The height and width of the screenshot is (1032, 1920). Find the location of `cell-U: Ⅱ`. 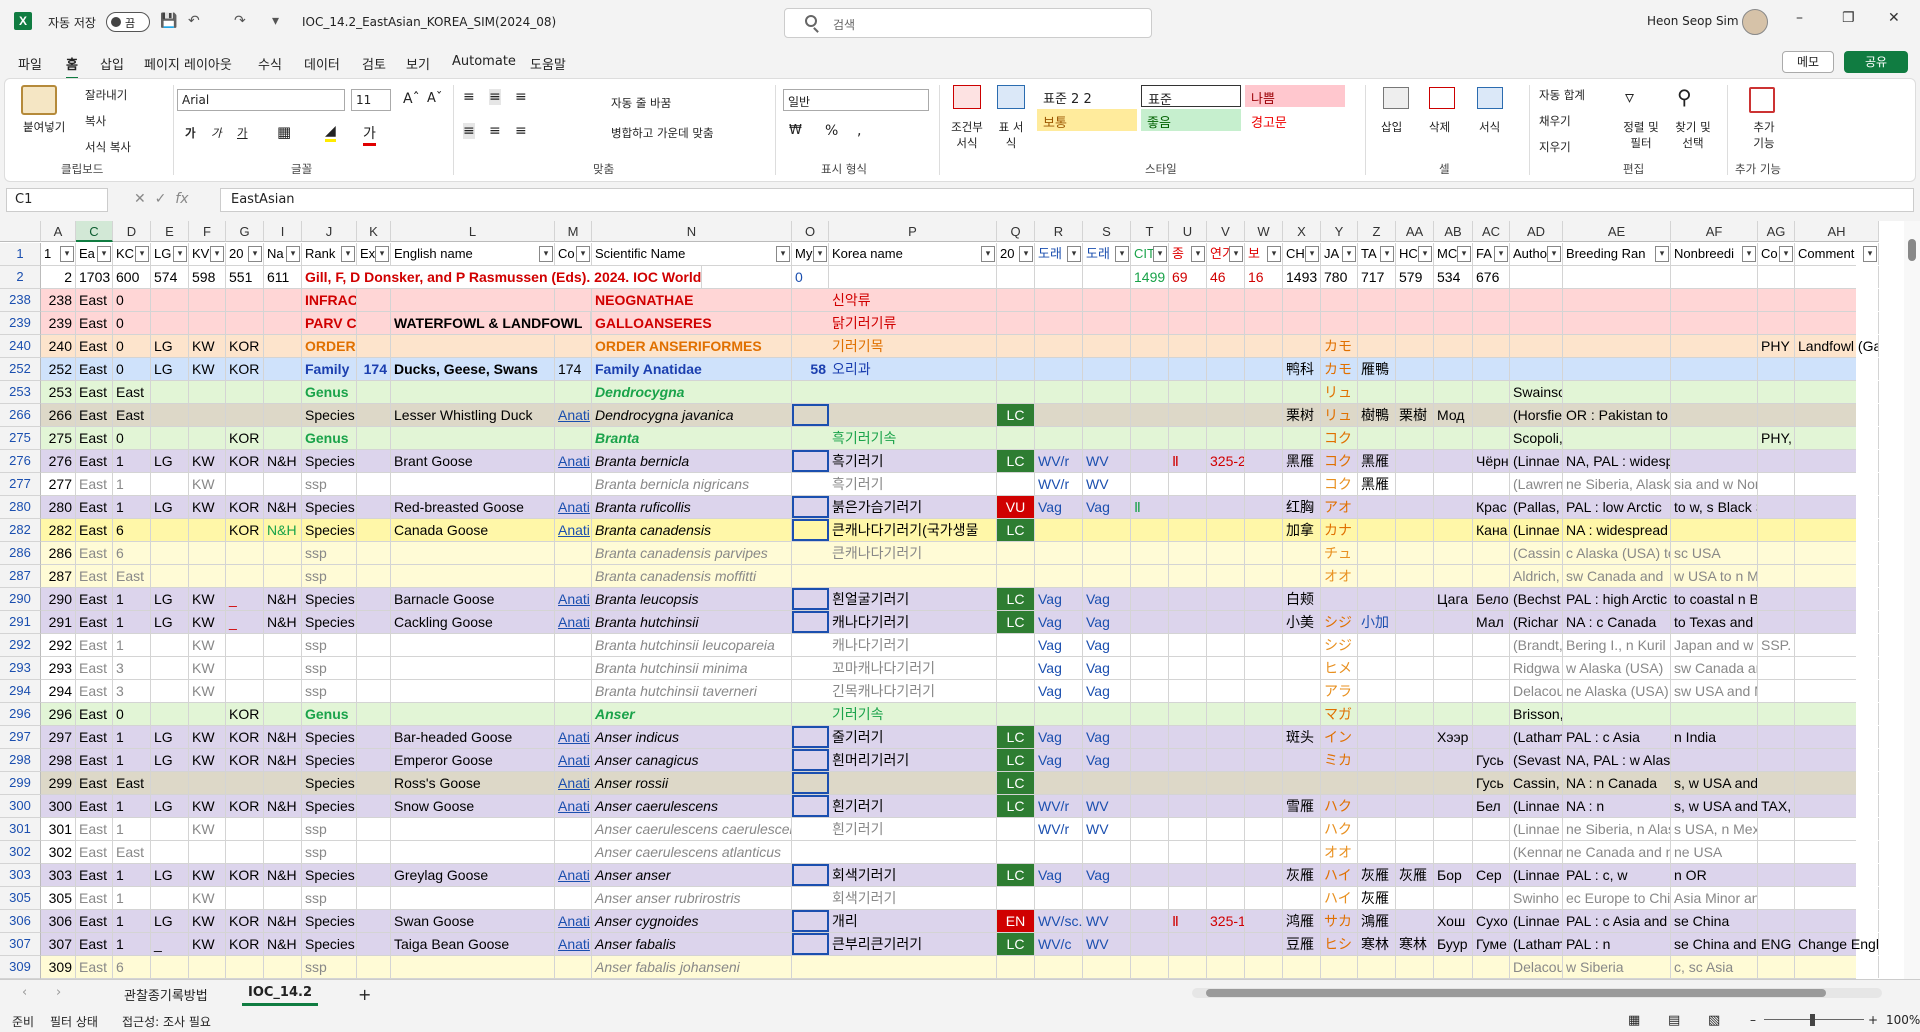

cell-U: Ⅱ is located at coordinates (1188, 921).